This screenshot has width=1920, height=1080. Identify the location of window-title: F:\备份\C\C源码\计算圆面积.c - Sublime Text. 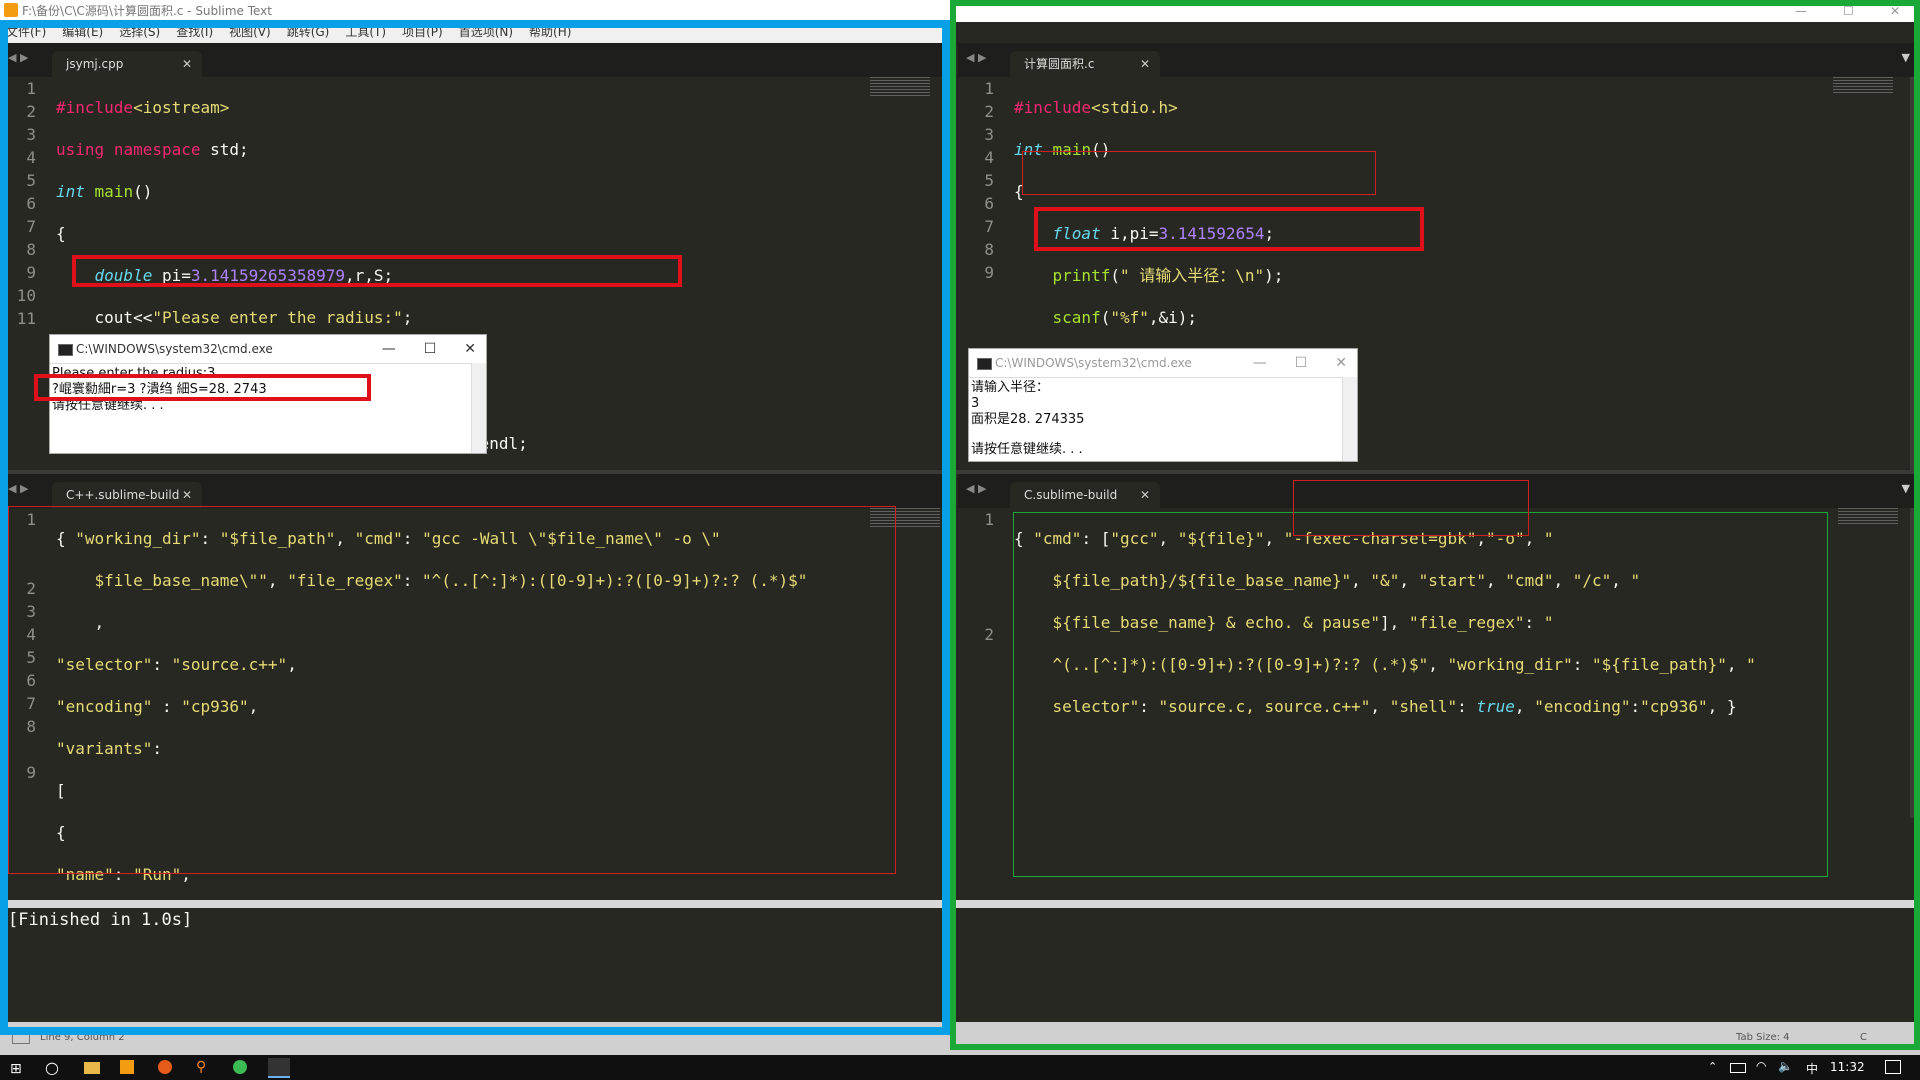
(147, 11).